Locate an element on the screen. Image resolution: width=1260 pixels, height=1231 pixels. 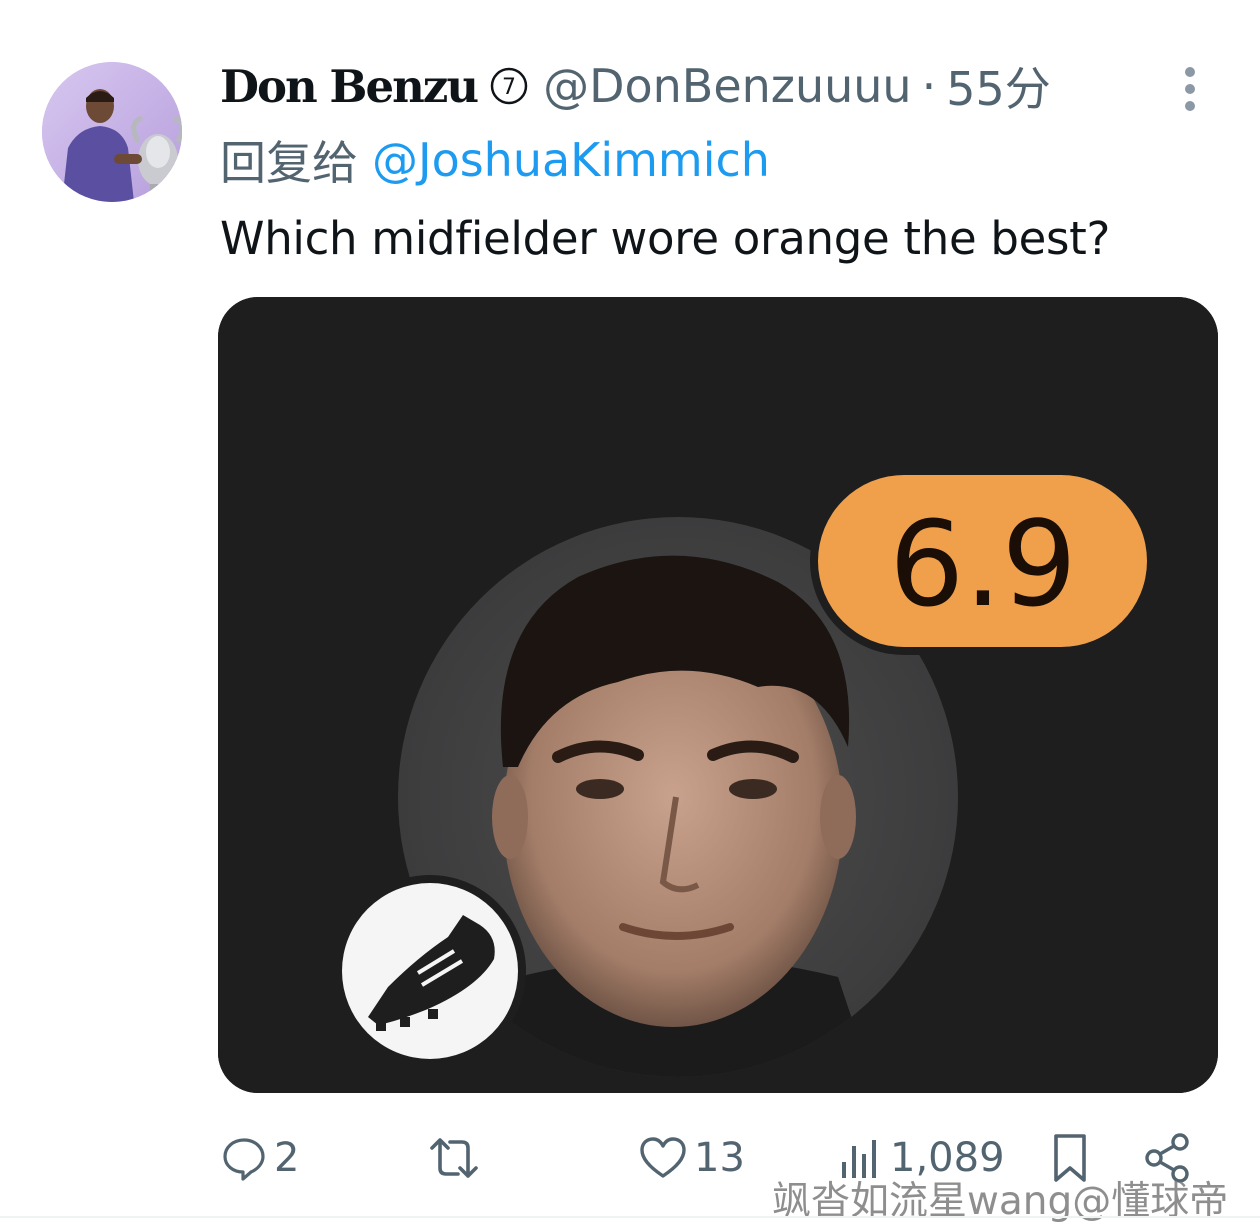
bottom-divider is located at coordinates (630, 1217).